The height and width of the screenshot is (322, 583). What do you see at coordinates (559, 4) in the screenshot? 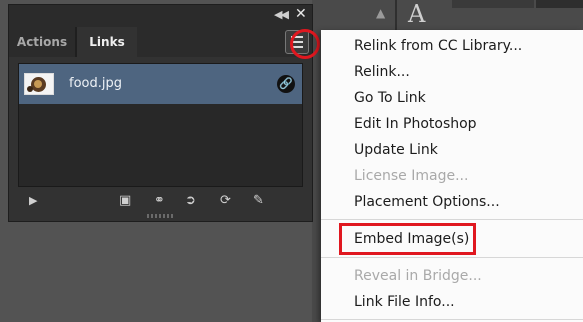
I see `layers-tab-edge` at bounding box center [559, 4].